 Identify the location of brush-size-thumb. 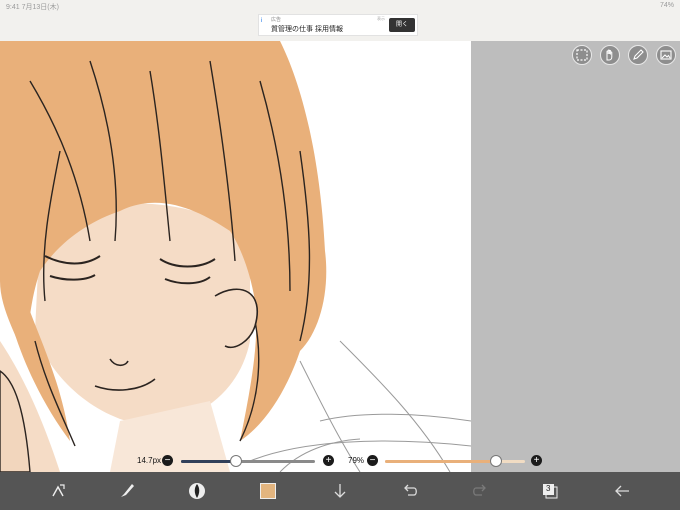
(235, 461).